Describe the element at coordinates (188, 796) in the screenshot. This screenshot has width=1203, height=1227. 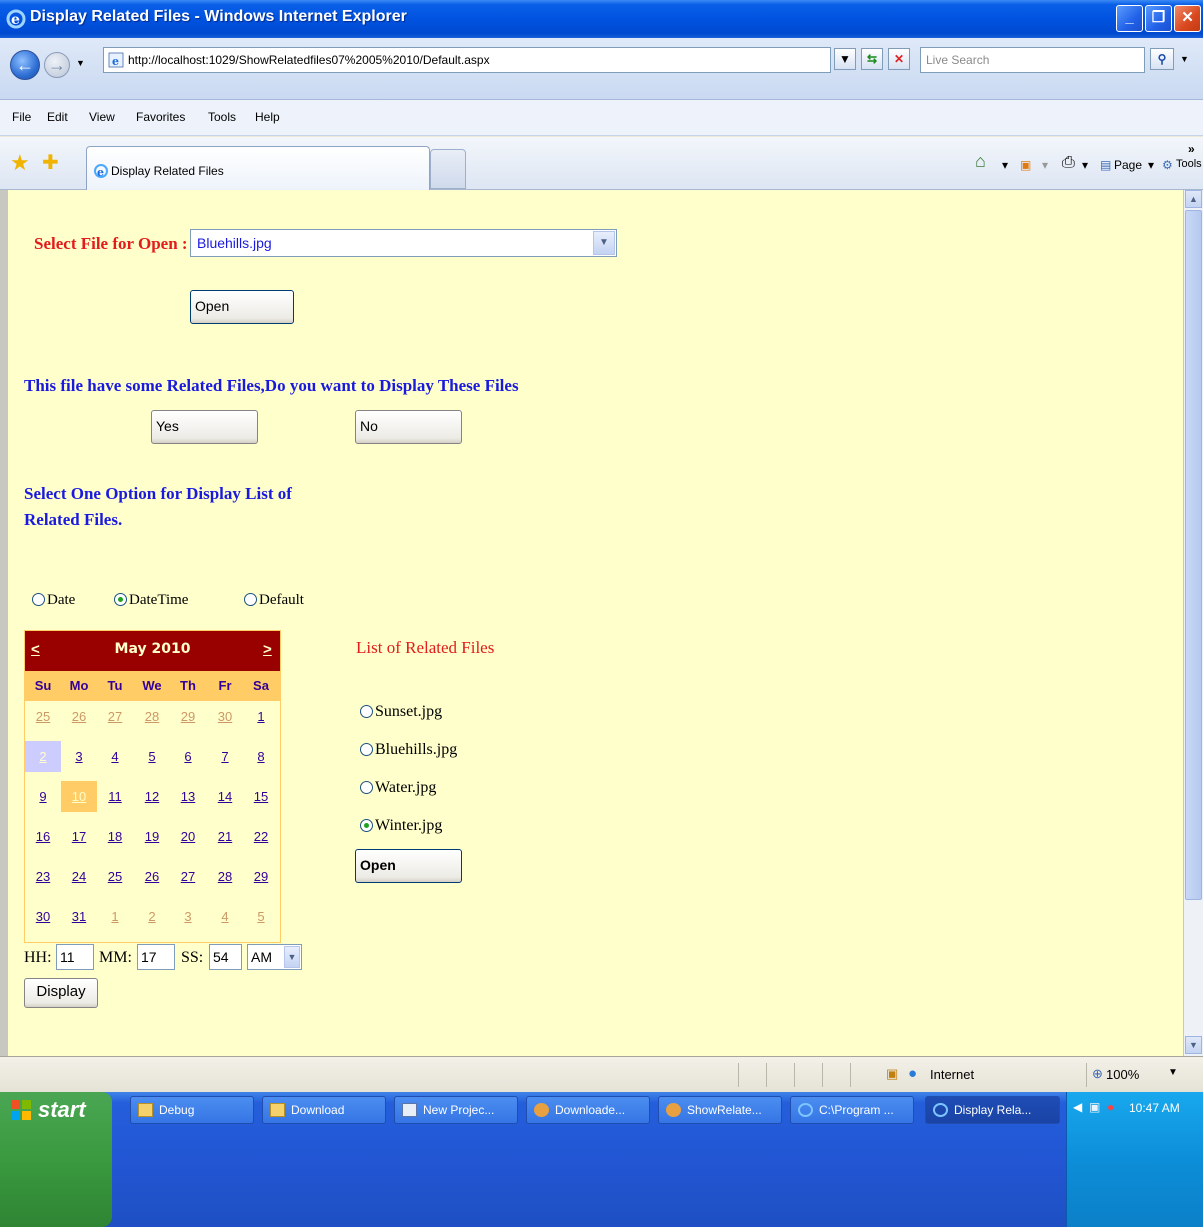
I see `calendar-day: 13` at that location.